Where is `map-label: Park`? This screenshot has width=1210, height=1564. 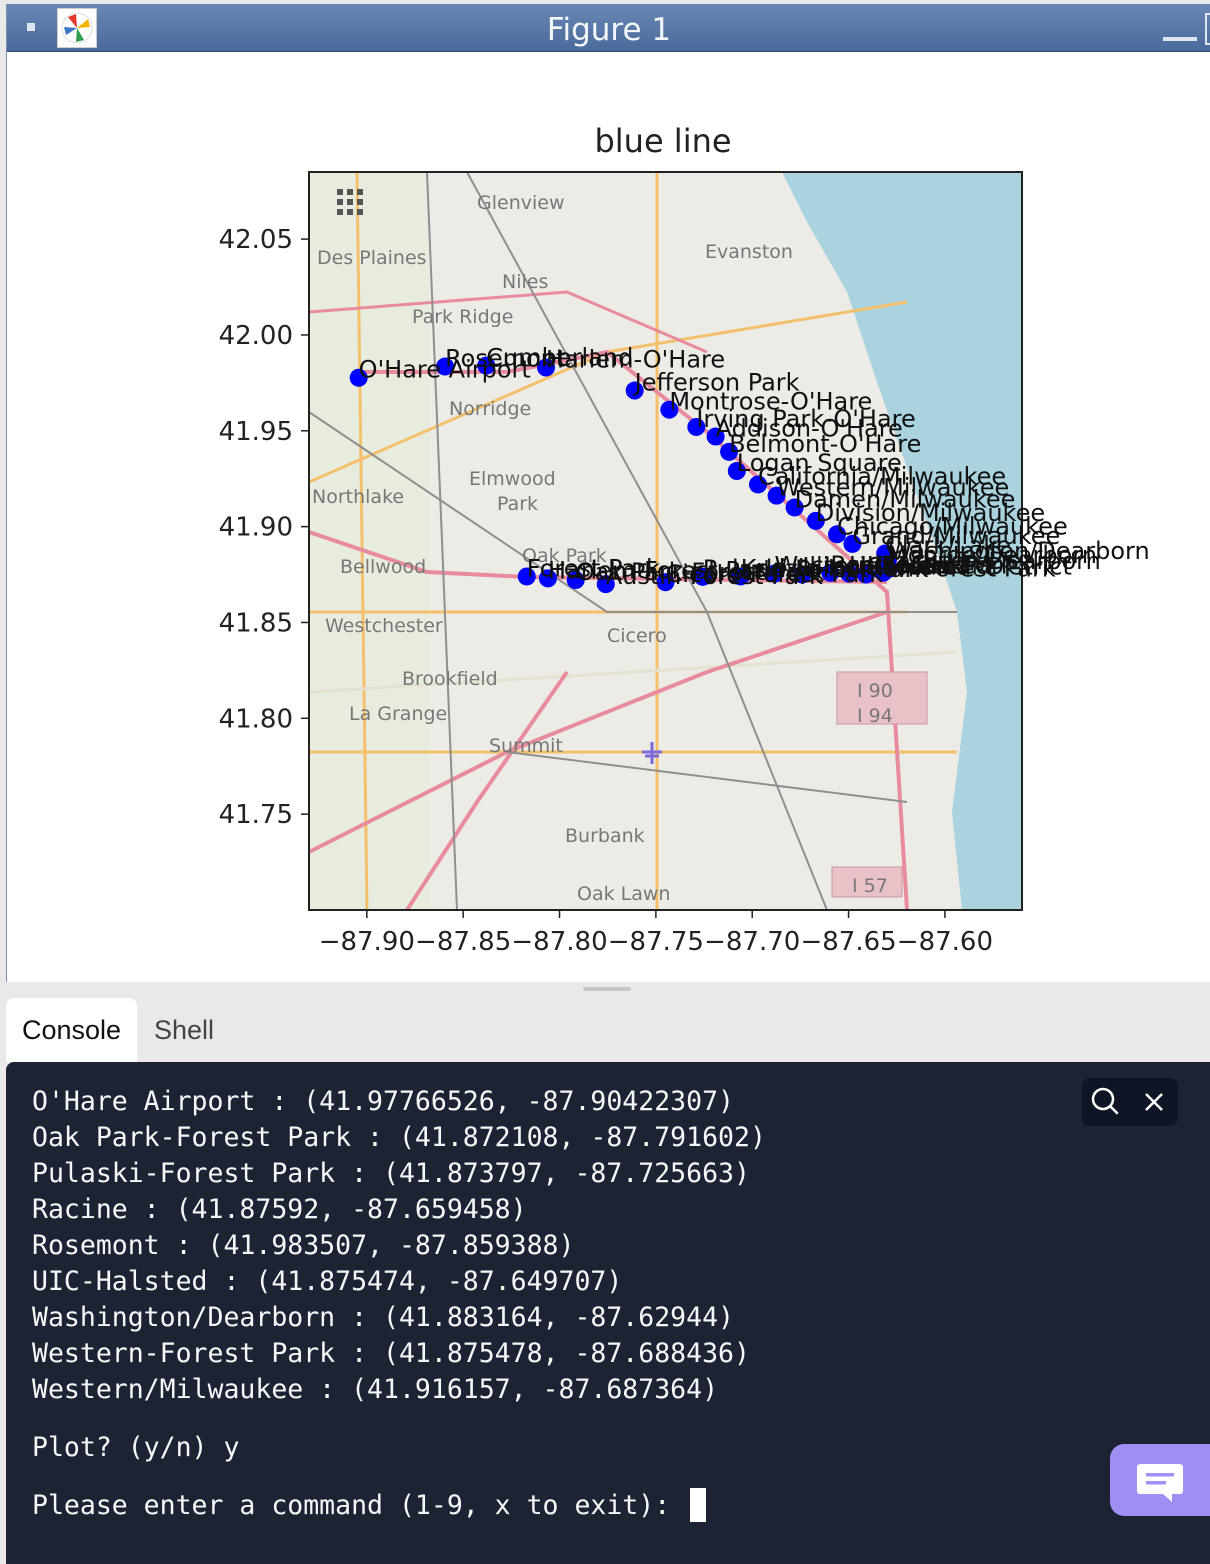 map-label: Park is located at coordinates (517, 504).